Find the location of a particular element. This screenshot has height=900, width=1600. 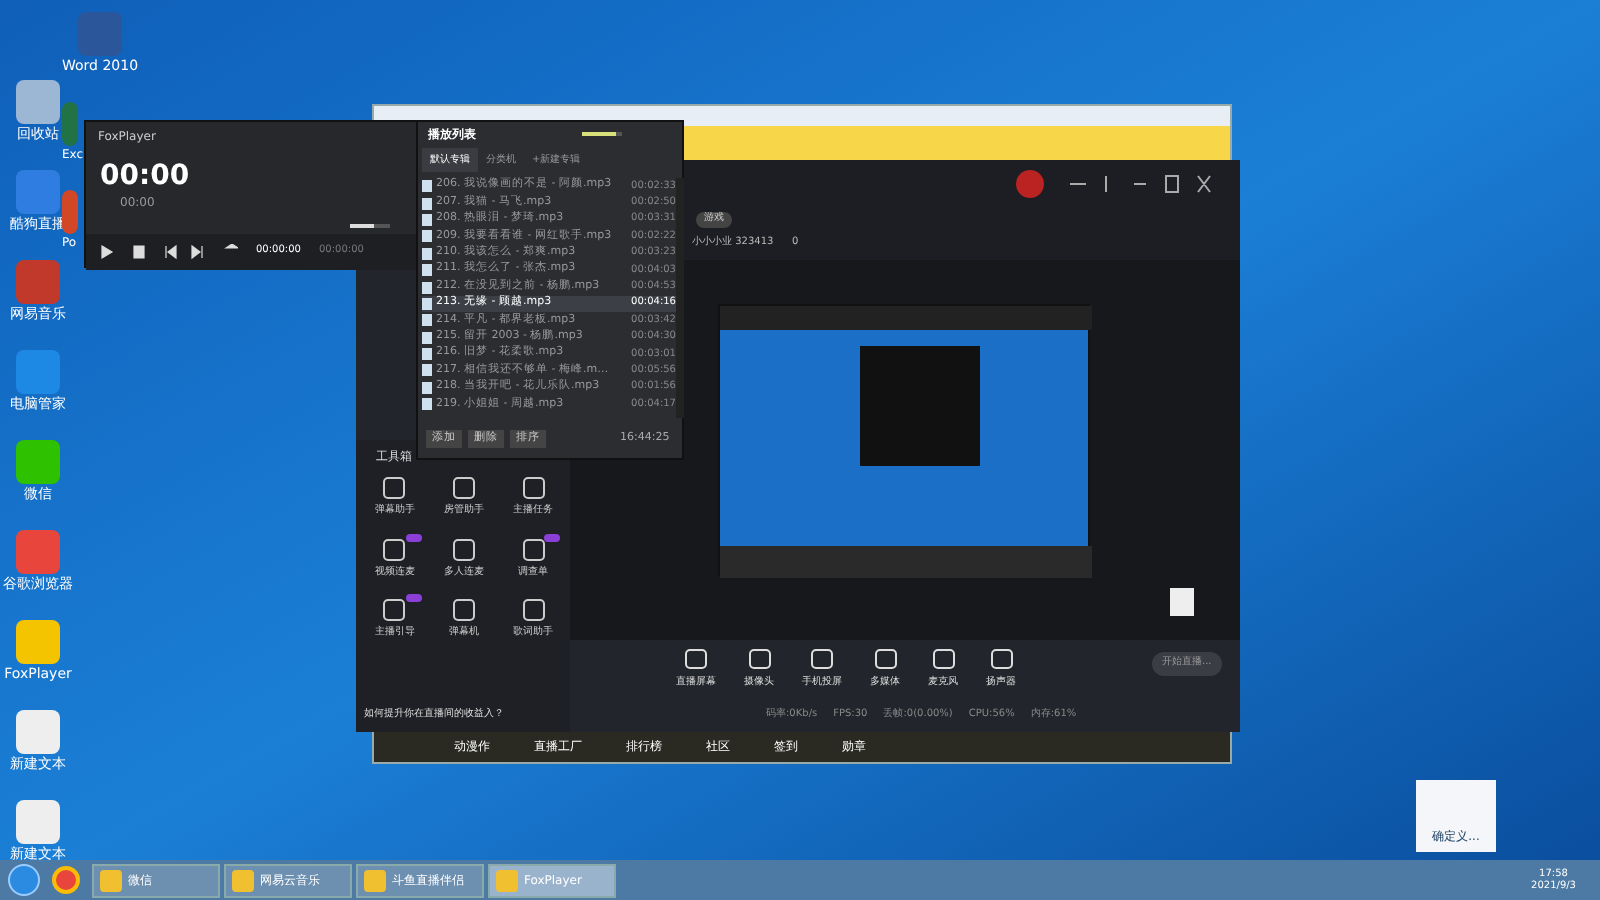

browser-icon is located at coordinates (66, 880).